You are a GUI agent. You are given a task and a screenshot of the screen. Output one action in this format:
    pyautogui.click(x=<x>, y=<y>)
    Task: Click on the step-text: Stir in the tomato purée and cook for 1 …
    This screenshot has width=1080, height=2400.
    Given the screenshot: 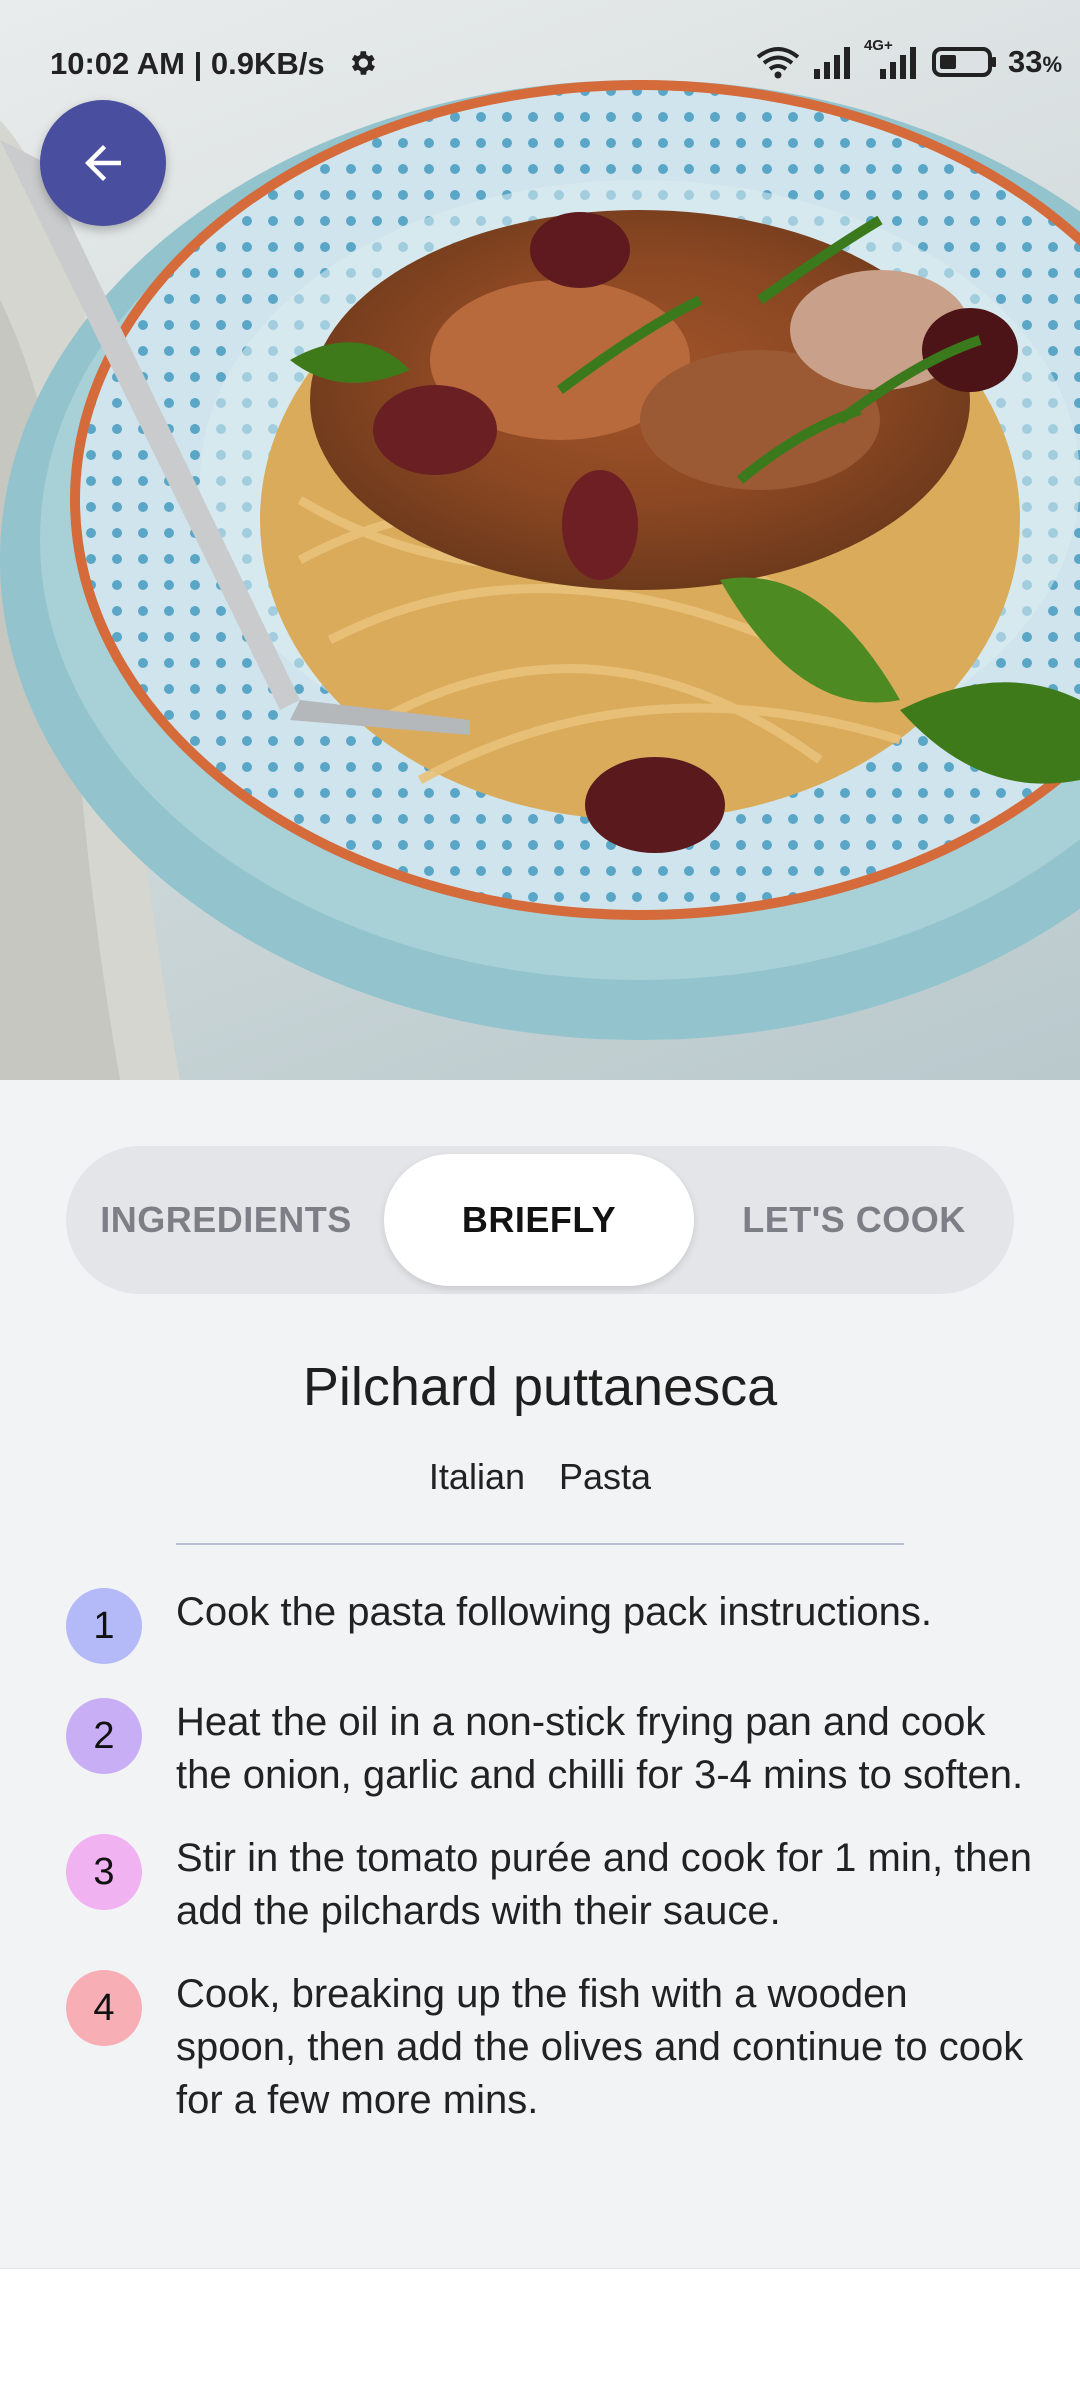 What is the action you would take?
    pyautogui.click(x=604, y=1884)
    